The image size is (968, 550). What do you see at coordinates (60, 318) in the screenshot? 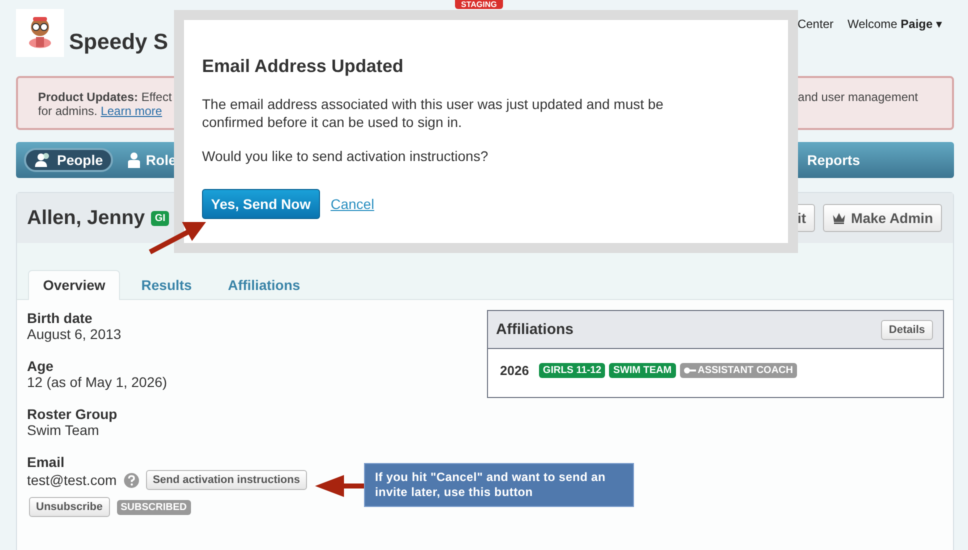
I see `field-label: Birth date` at bounding box center [60, 318].